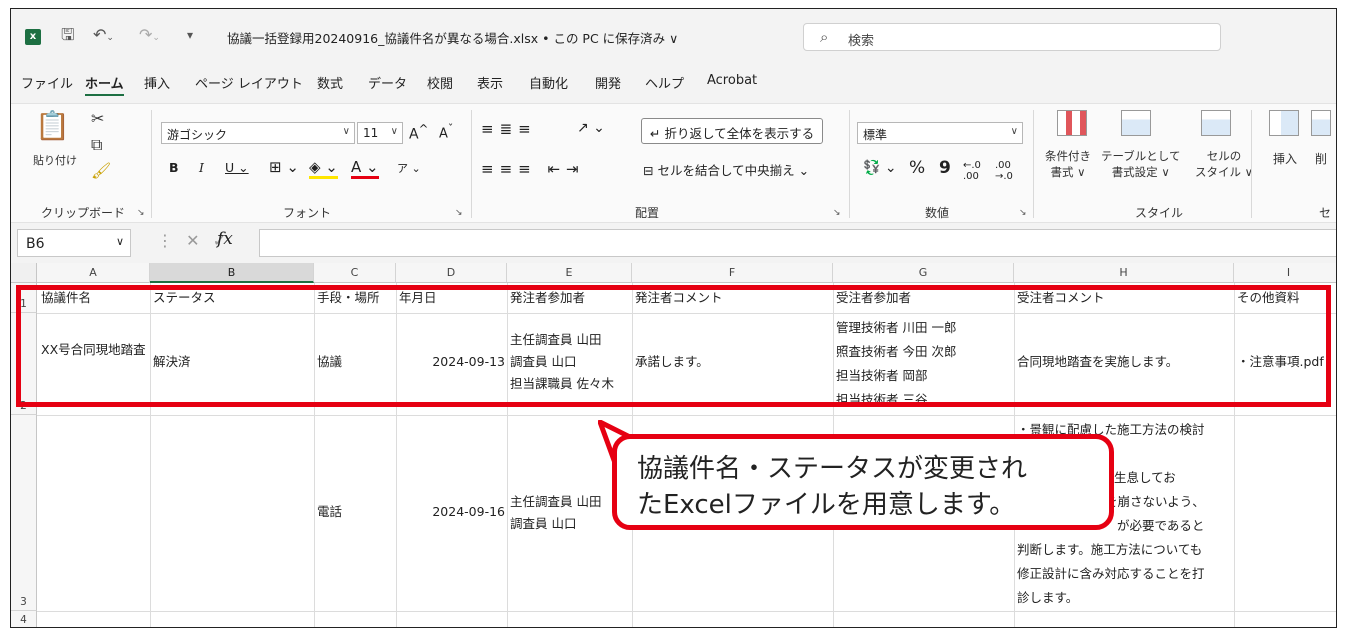  What do you see at coordinates (533, 169) in the screenshot?
I see `horizontal-align-icons: ≡≡≡ ⇤⇥` at bounding box center [533, 169].